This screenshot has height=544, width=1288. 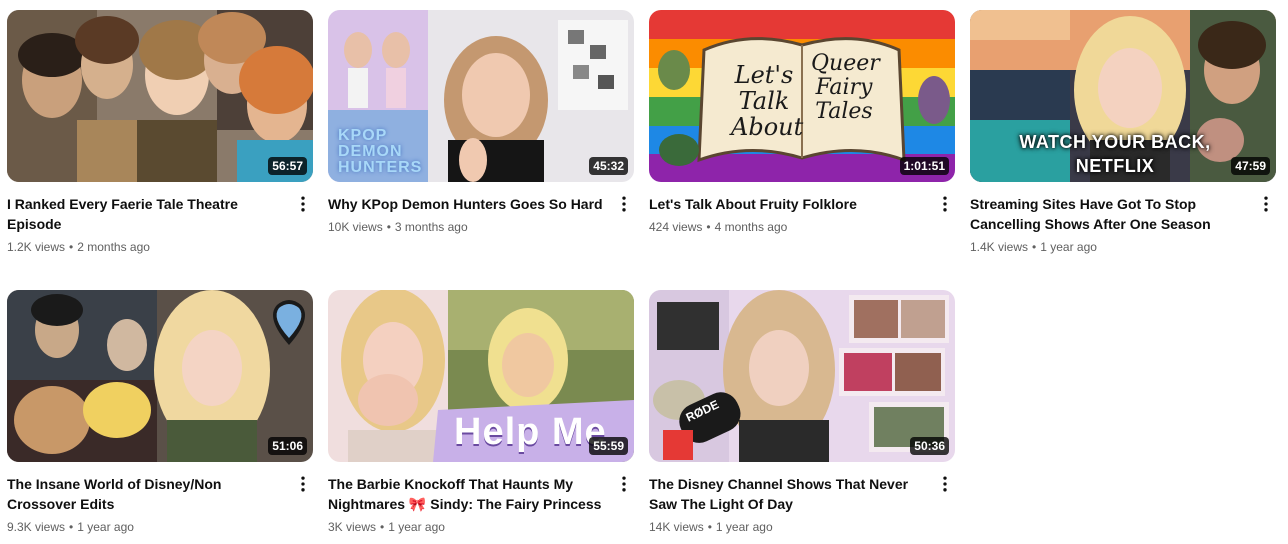 I want to click on video-thumbnail: 56:57, so click(x=160, y=96).